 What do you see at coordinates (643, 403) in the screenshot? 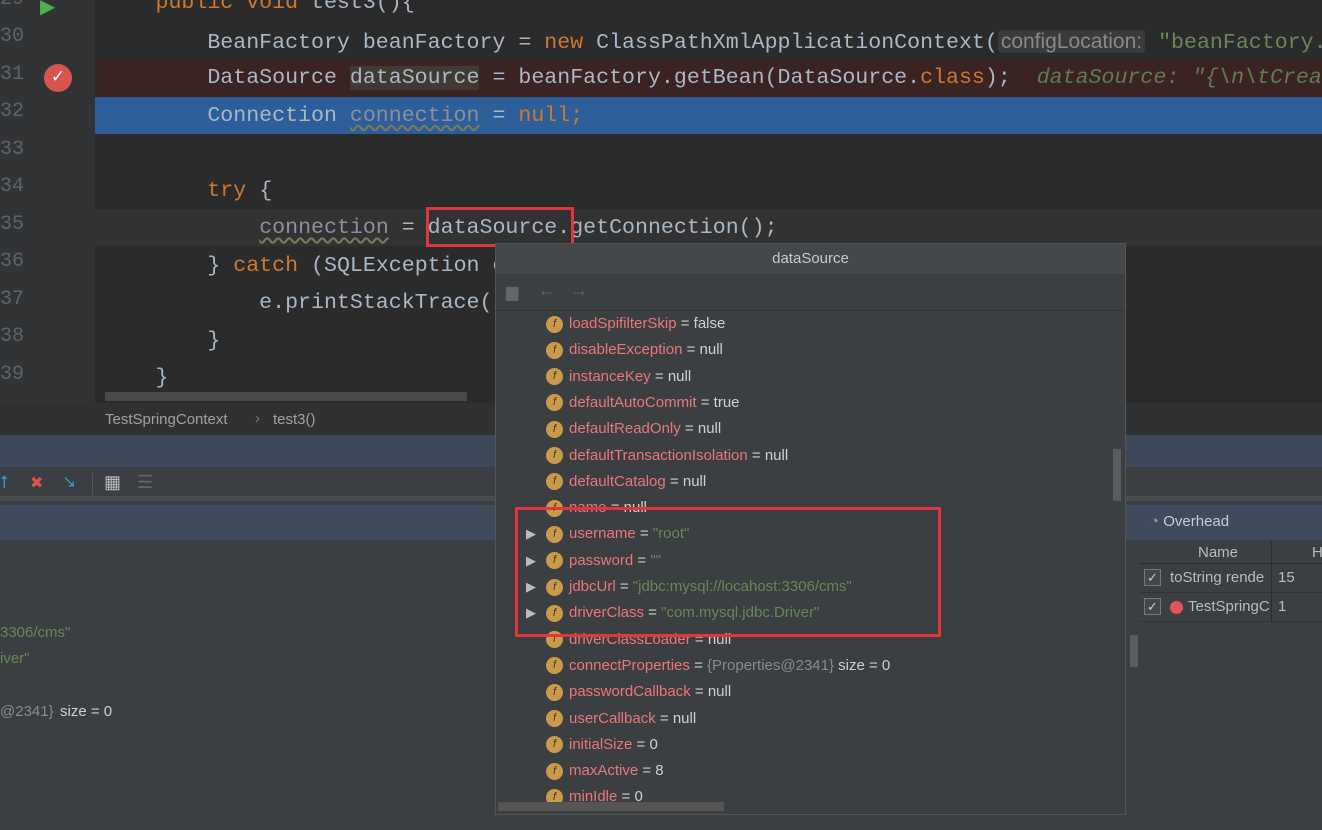
I see `field-item: f defaultAutoCommit = true` at bounding box center [643, 403].